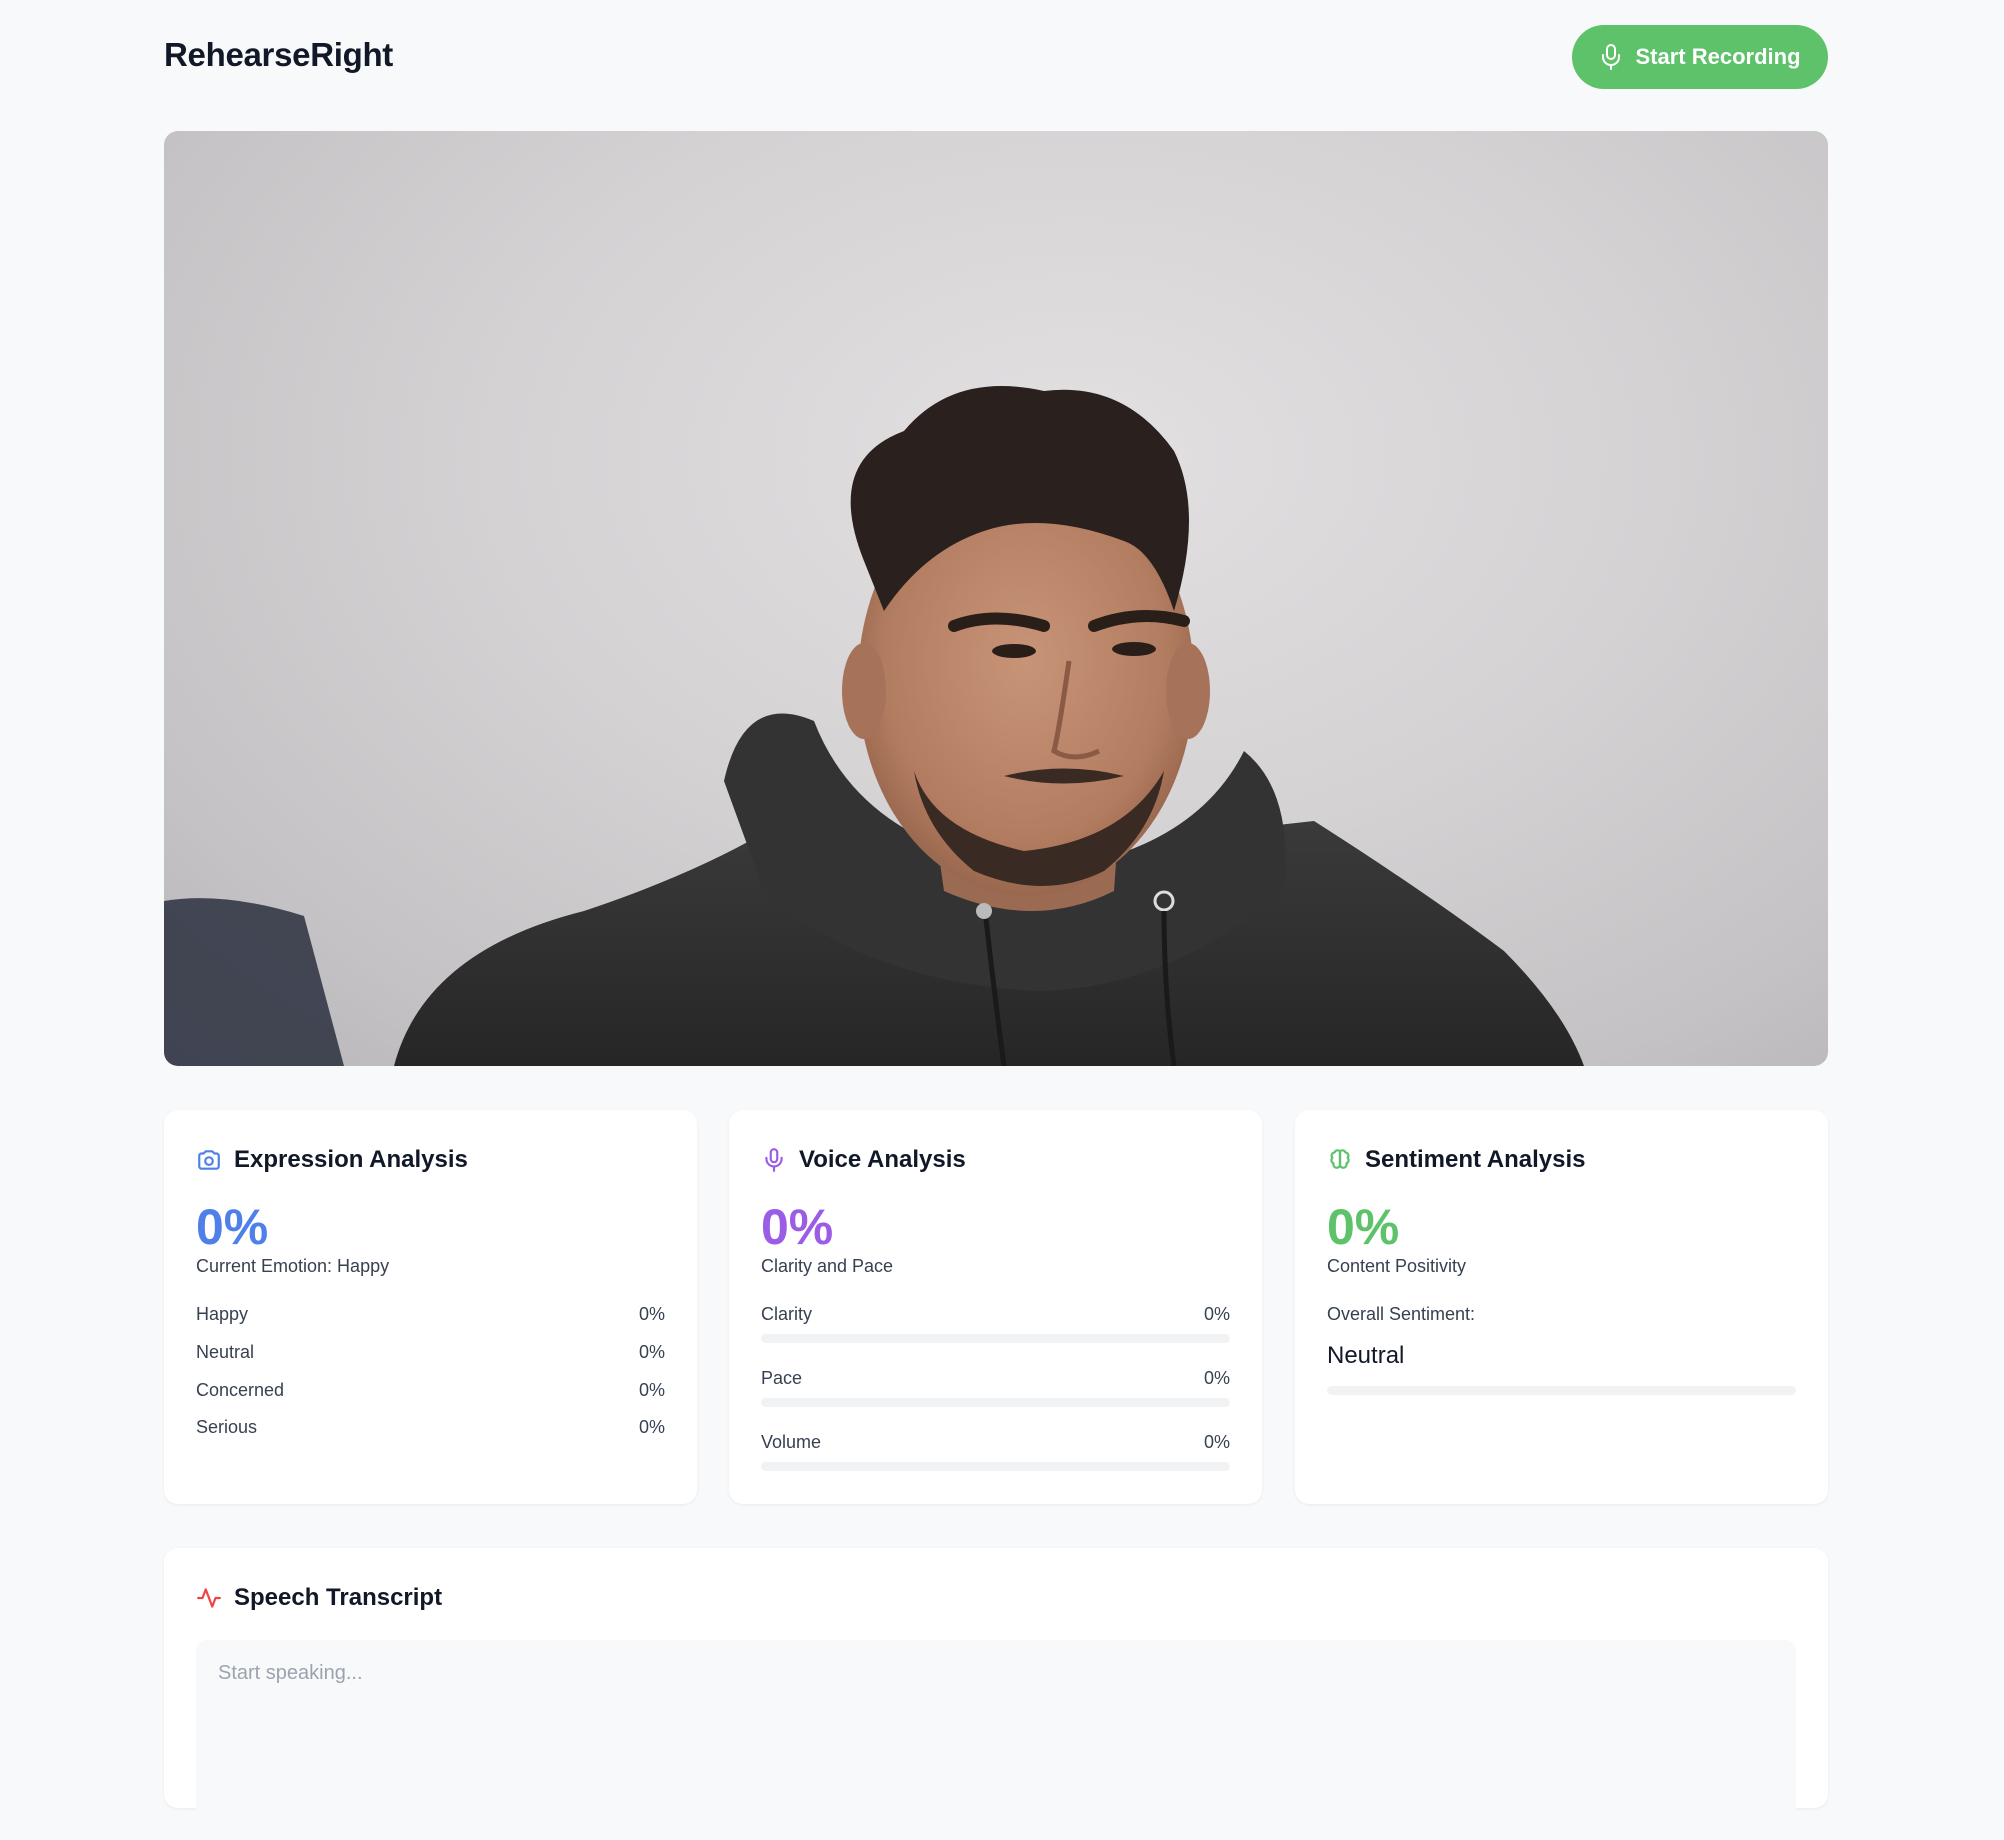 The width and height of the screenshot is (2004, 1840). What do you see at coordinates (1718, 56) in the screenshot?
I see `start-recording-label: Start Recording` at bounding box center [1718, 56].